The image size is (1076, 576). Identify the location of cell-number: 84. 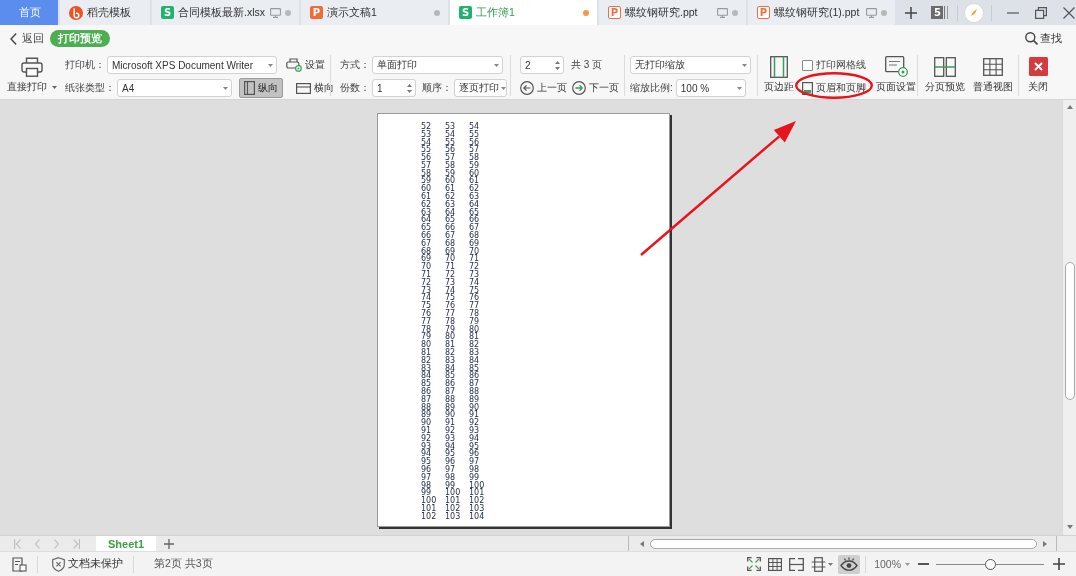
(450, 368).